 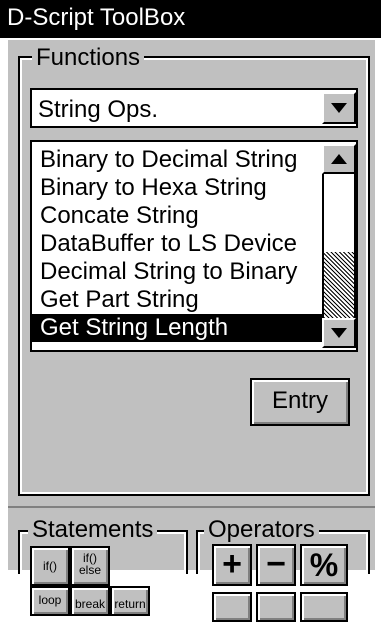 What do you see at coordinates (177, 328) in the screenshot?
I see `function-list-item: Get String Length` at bounding box center [177, 328].